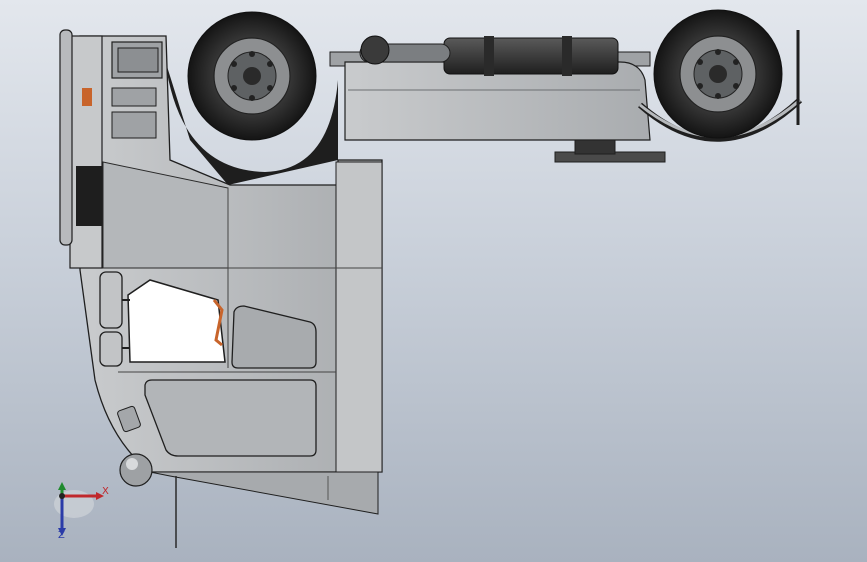 This screenshot has width=867, height=562. Describe the element at coordinates (79, 509) in the screenshot. I see `coordinate-triad` at that location.